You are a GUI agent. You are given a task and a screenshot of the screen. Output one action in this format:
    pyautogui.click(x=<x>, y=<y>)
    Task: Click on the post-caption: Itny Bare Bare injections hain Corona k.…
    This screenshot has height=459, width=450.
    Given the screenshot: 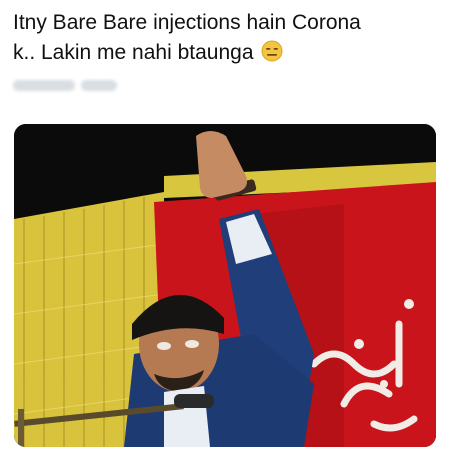 What is the action you would take?
    pyautogui.click(x=213, y=39)
    